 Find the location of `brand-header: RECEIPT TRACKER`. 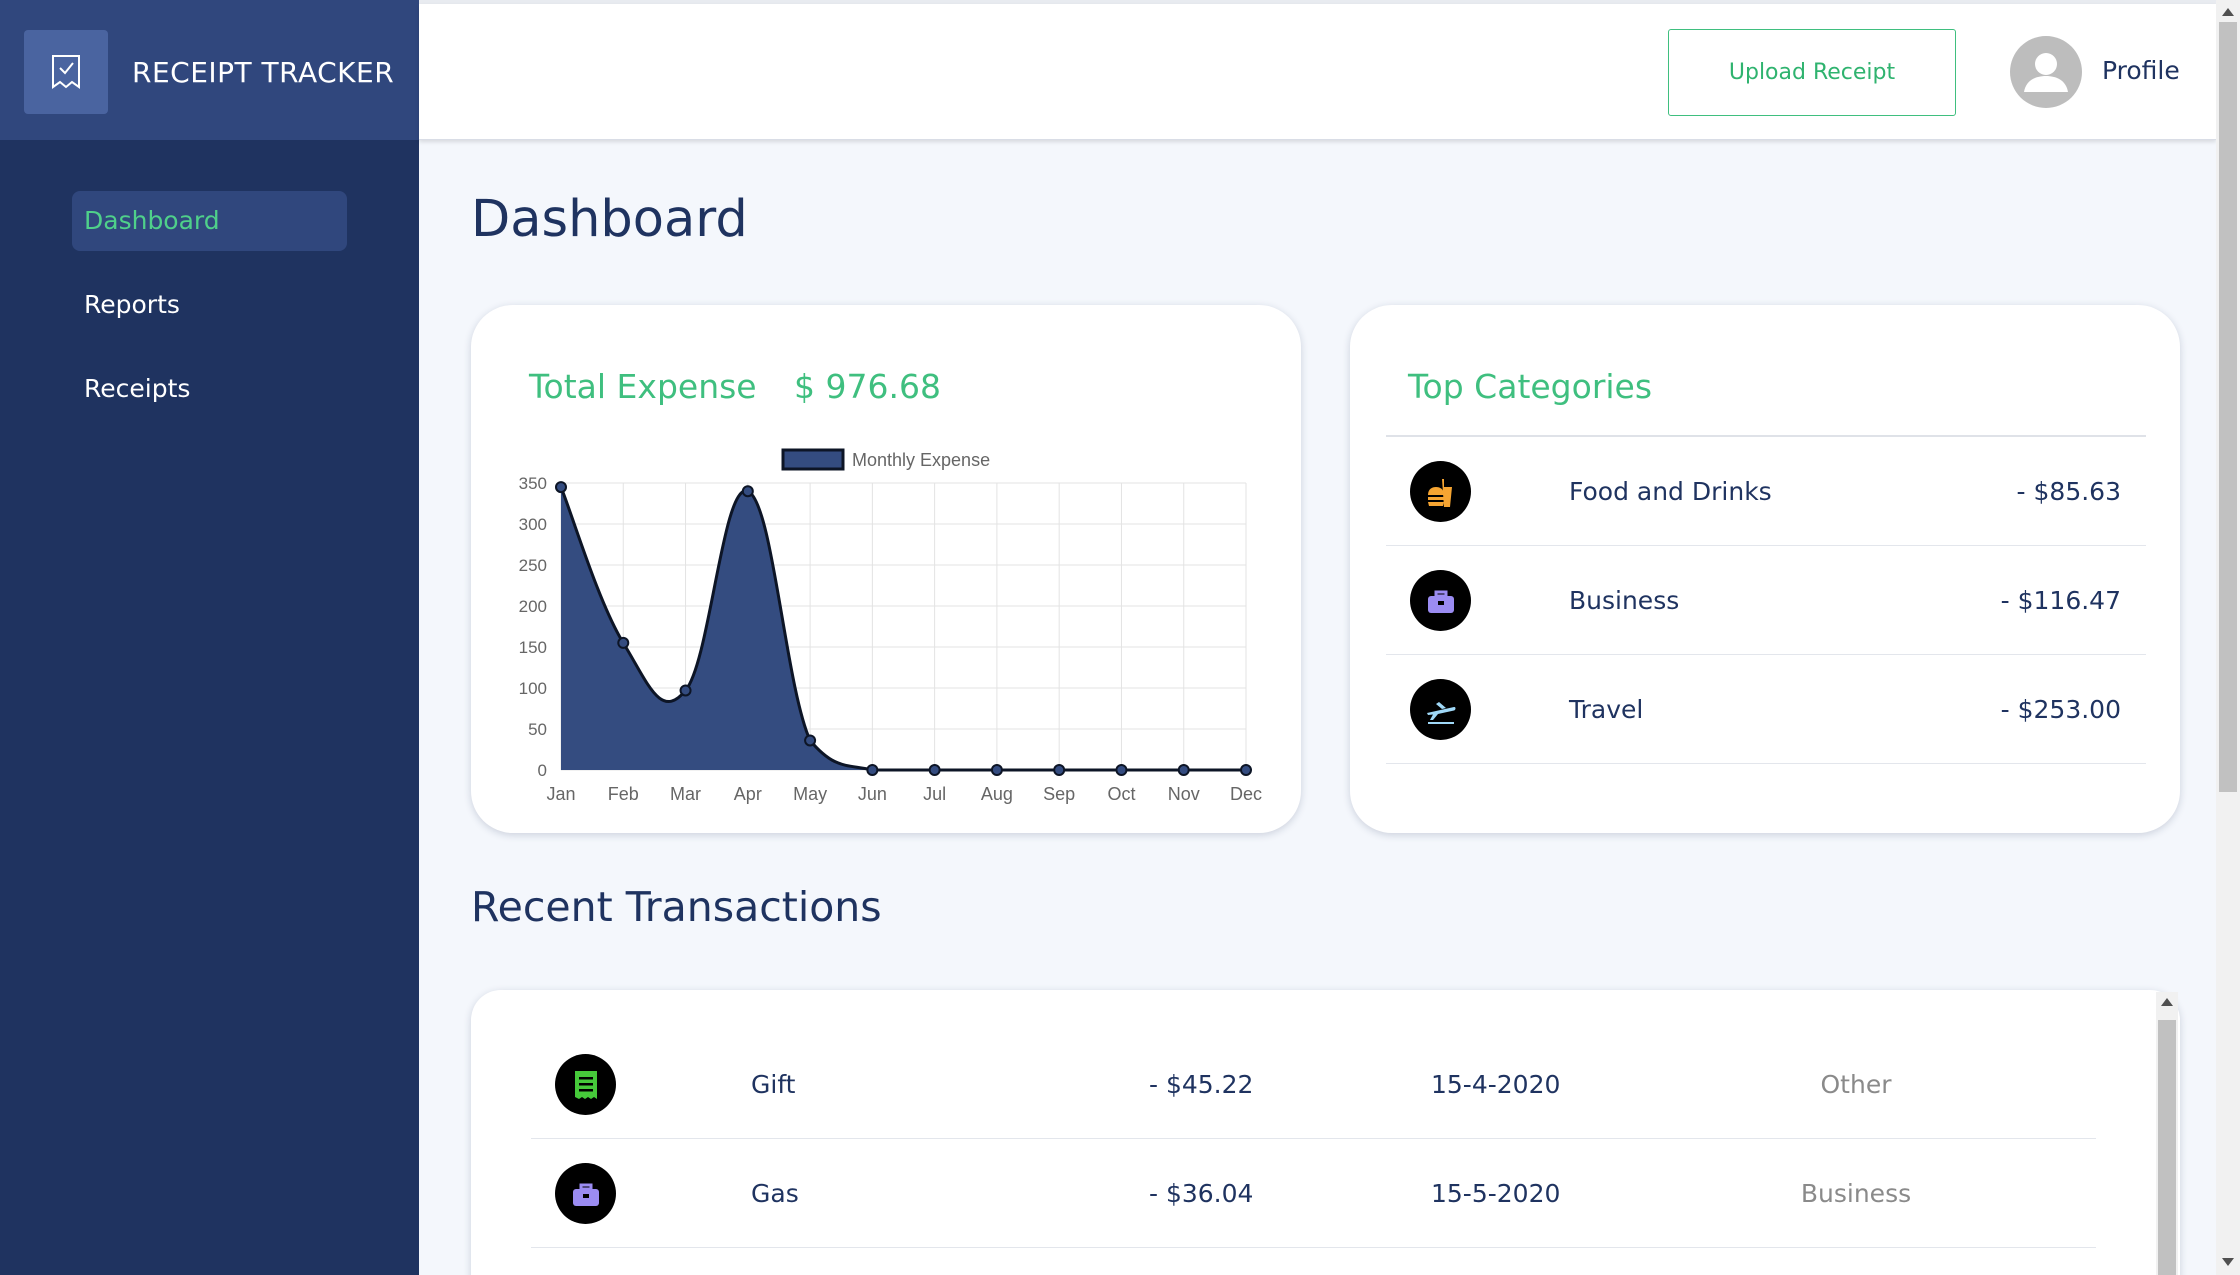

brand-header: RECEIPT TRACKER is located at coordinates (209, 70).